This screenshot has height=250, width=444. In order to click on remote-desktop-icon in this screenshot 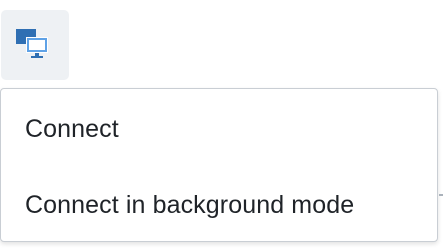, I will do `click(32, 43)`.